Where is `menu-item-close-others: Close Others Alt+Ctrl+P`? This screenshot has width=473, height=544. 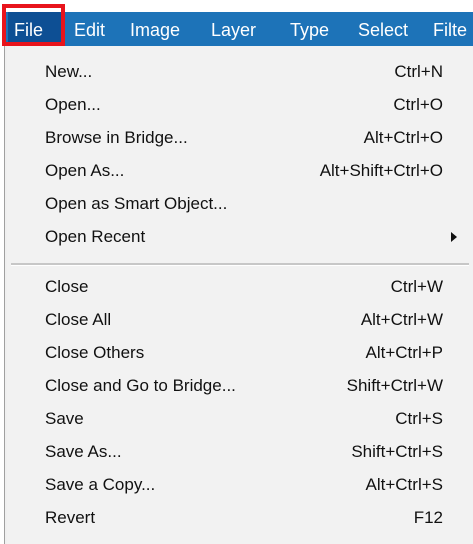
menu-item-close-others: Close Others Alt+Ctrl+P is located at coordinates (240, 352).